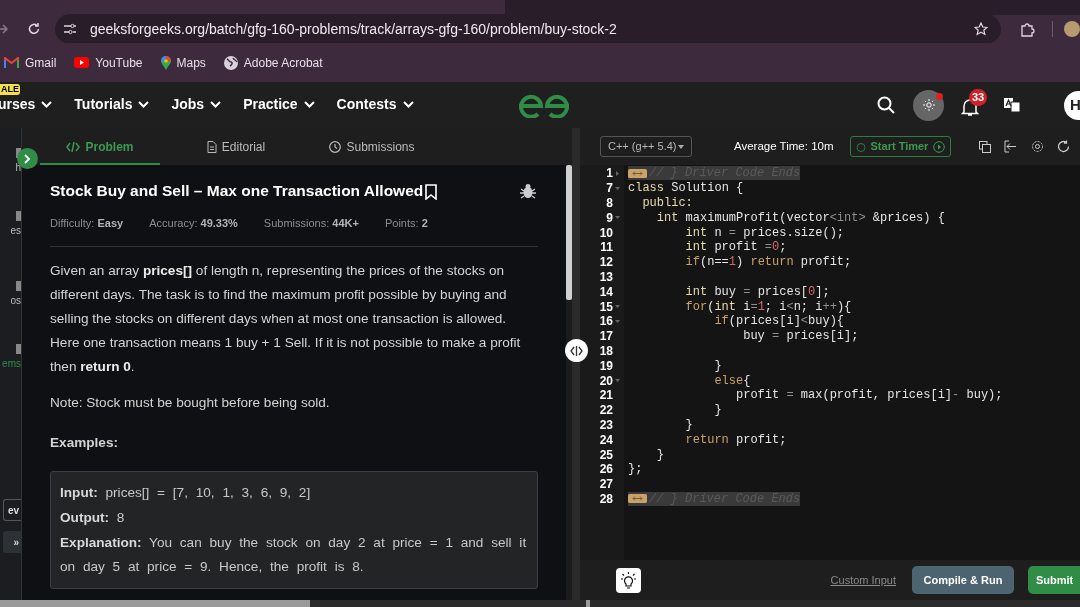 This screenshot has height=607, width=1080. Describe the element at coordinates (606, 336) in the screenshot. I see `line-number: 17` at that location.